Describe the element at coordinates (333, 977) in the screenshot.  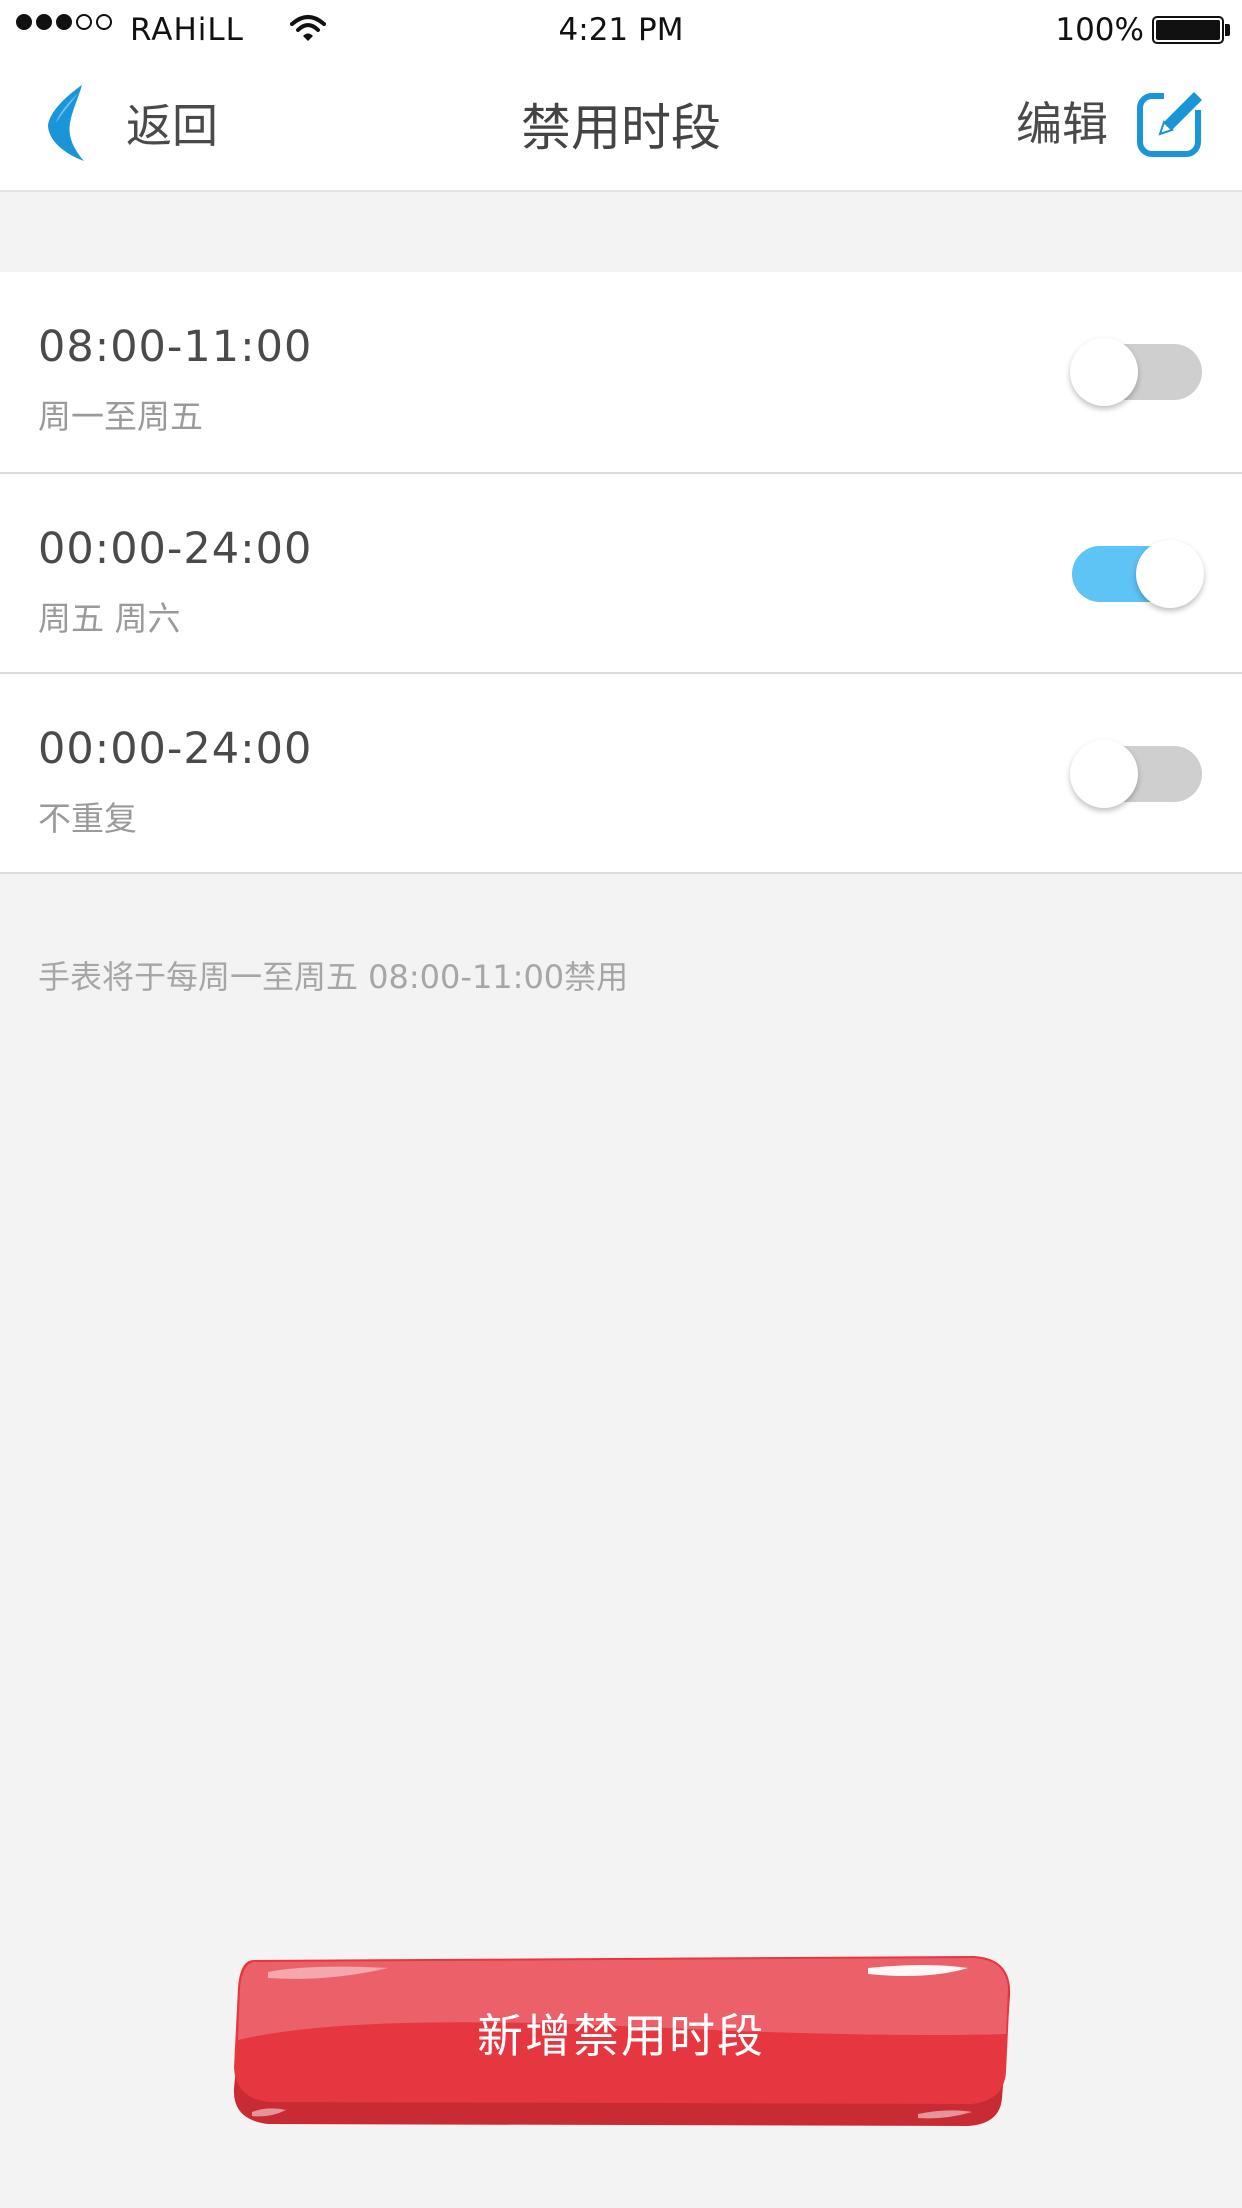
I see `schedule-summary: 手表将于每周一至周五 08:00-11:00禁用` at that location.